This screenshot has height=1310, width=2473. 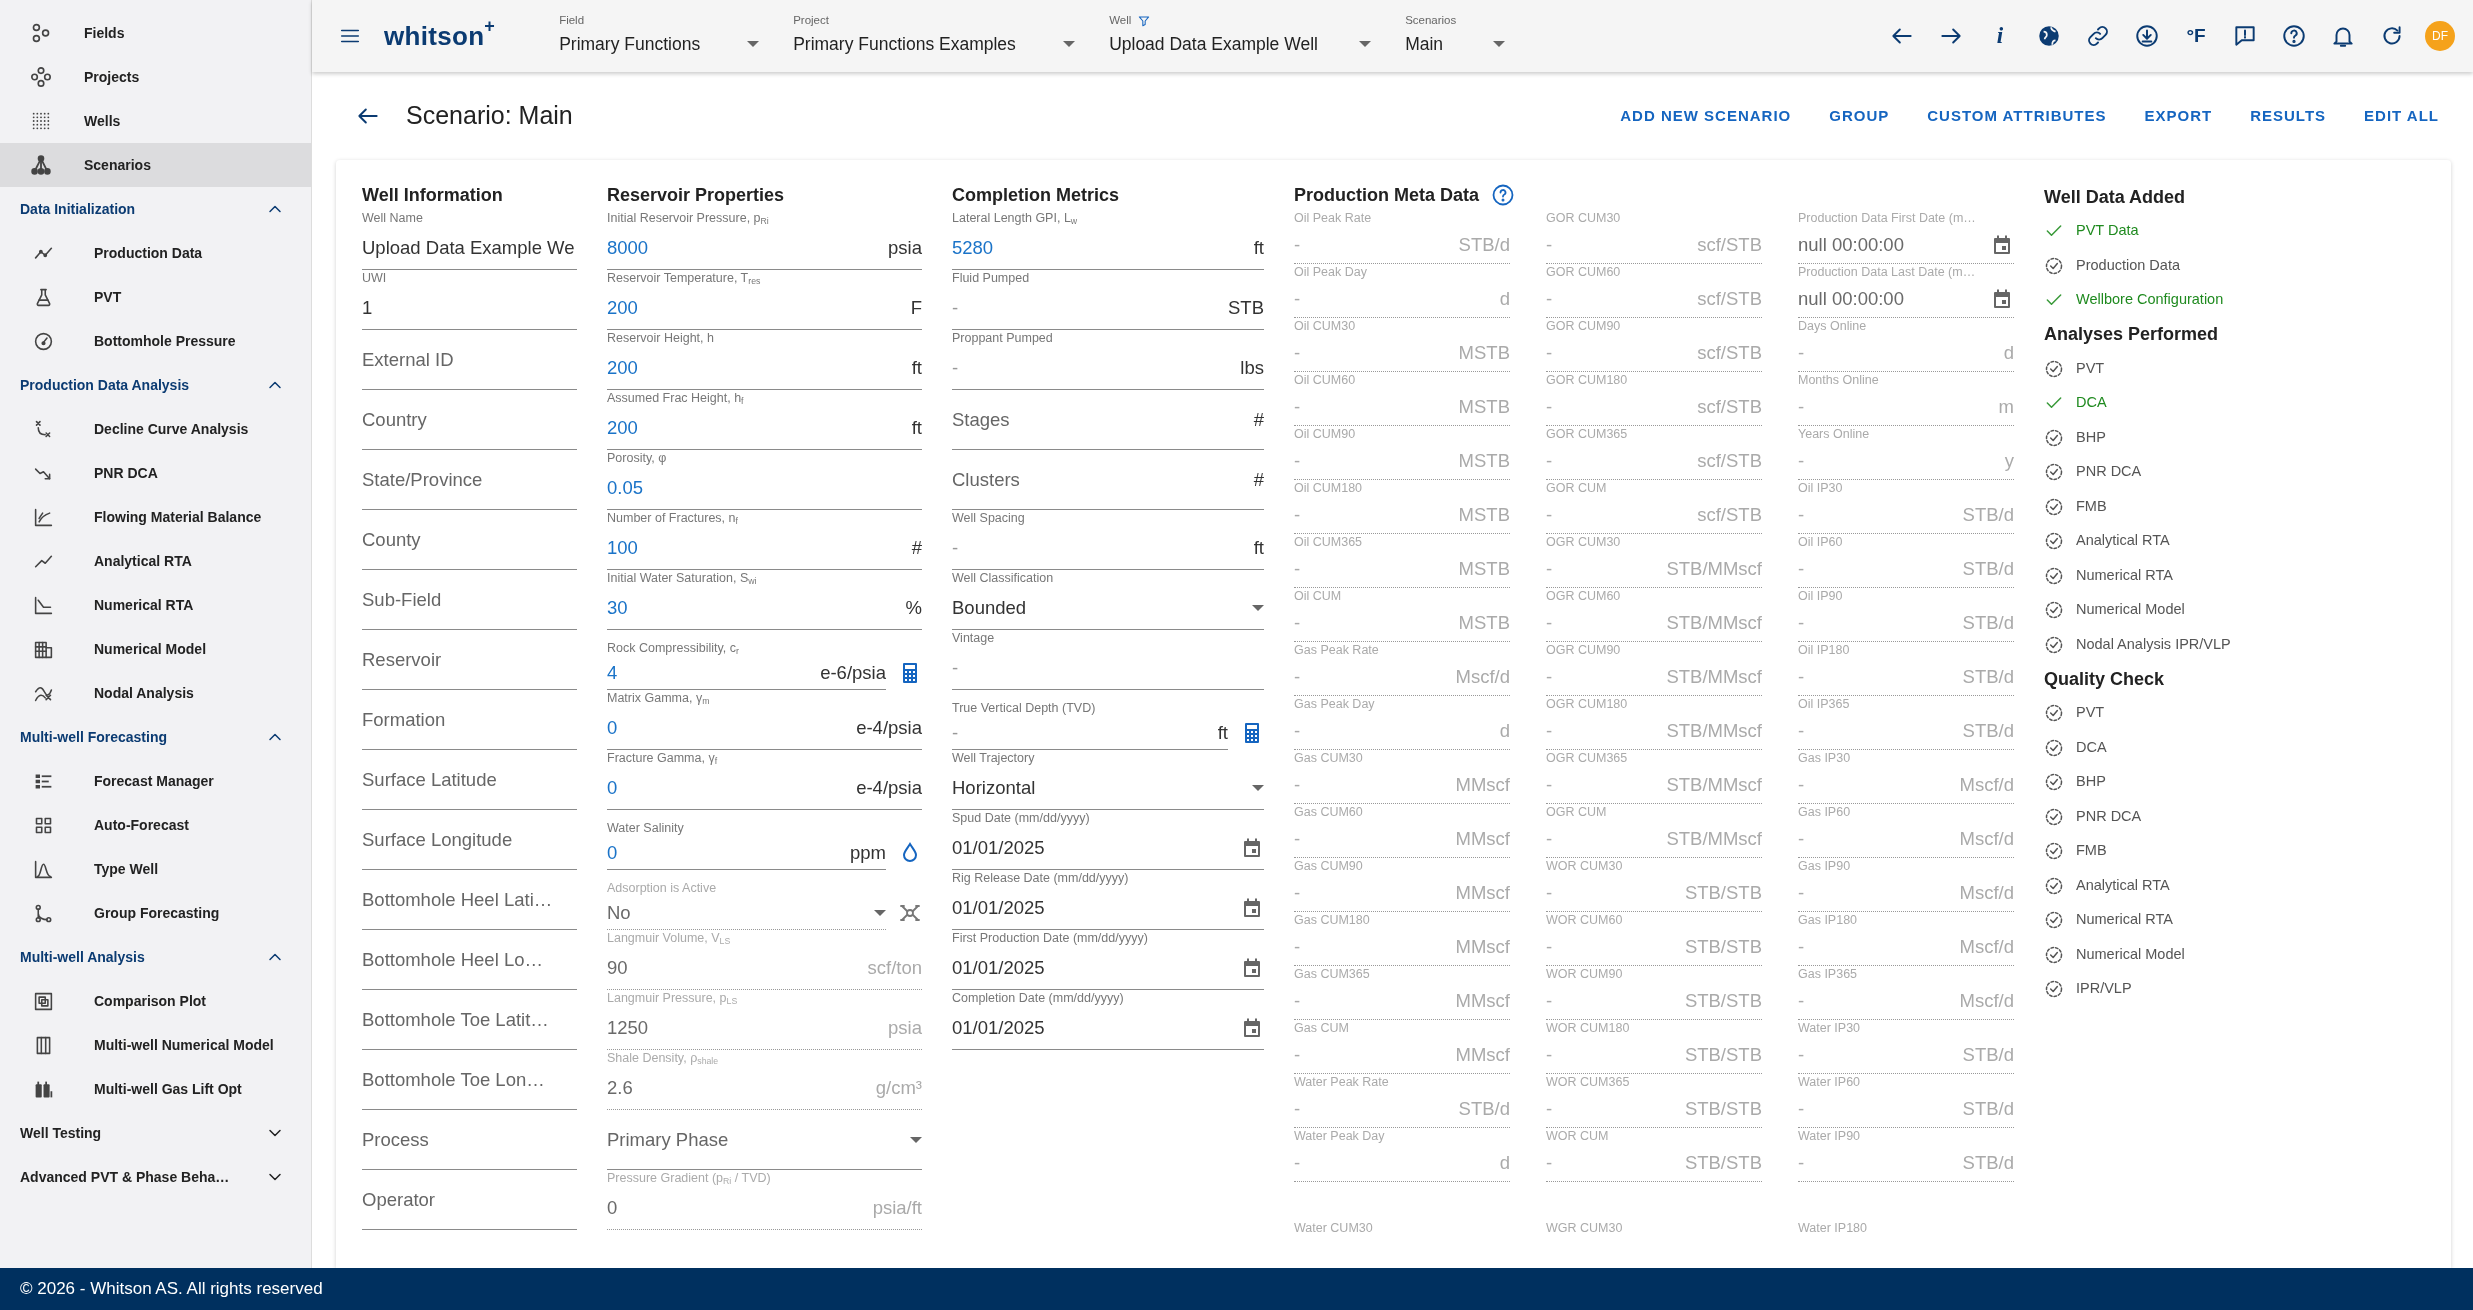 What do you see at coordinates (764, 1140) in the screenshot?
I see `dropdown: Primary Phase` at bounding box center [764, 1140].